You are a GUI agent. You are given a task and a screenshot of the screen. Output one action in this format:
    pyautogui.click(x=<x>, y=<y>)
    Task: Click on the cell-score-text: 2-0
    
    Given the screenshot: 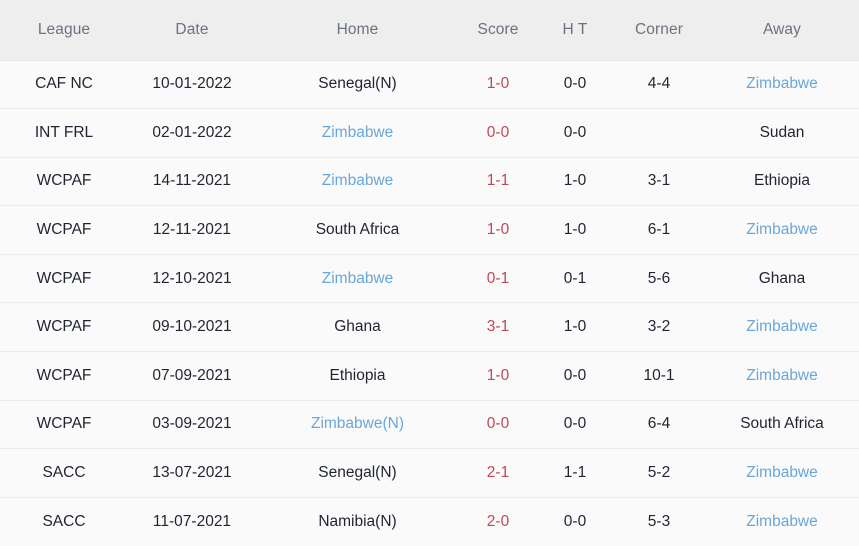 What is the action you would take?
    pyautogui.click(x=498, y=521)
    